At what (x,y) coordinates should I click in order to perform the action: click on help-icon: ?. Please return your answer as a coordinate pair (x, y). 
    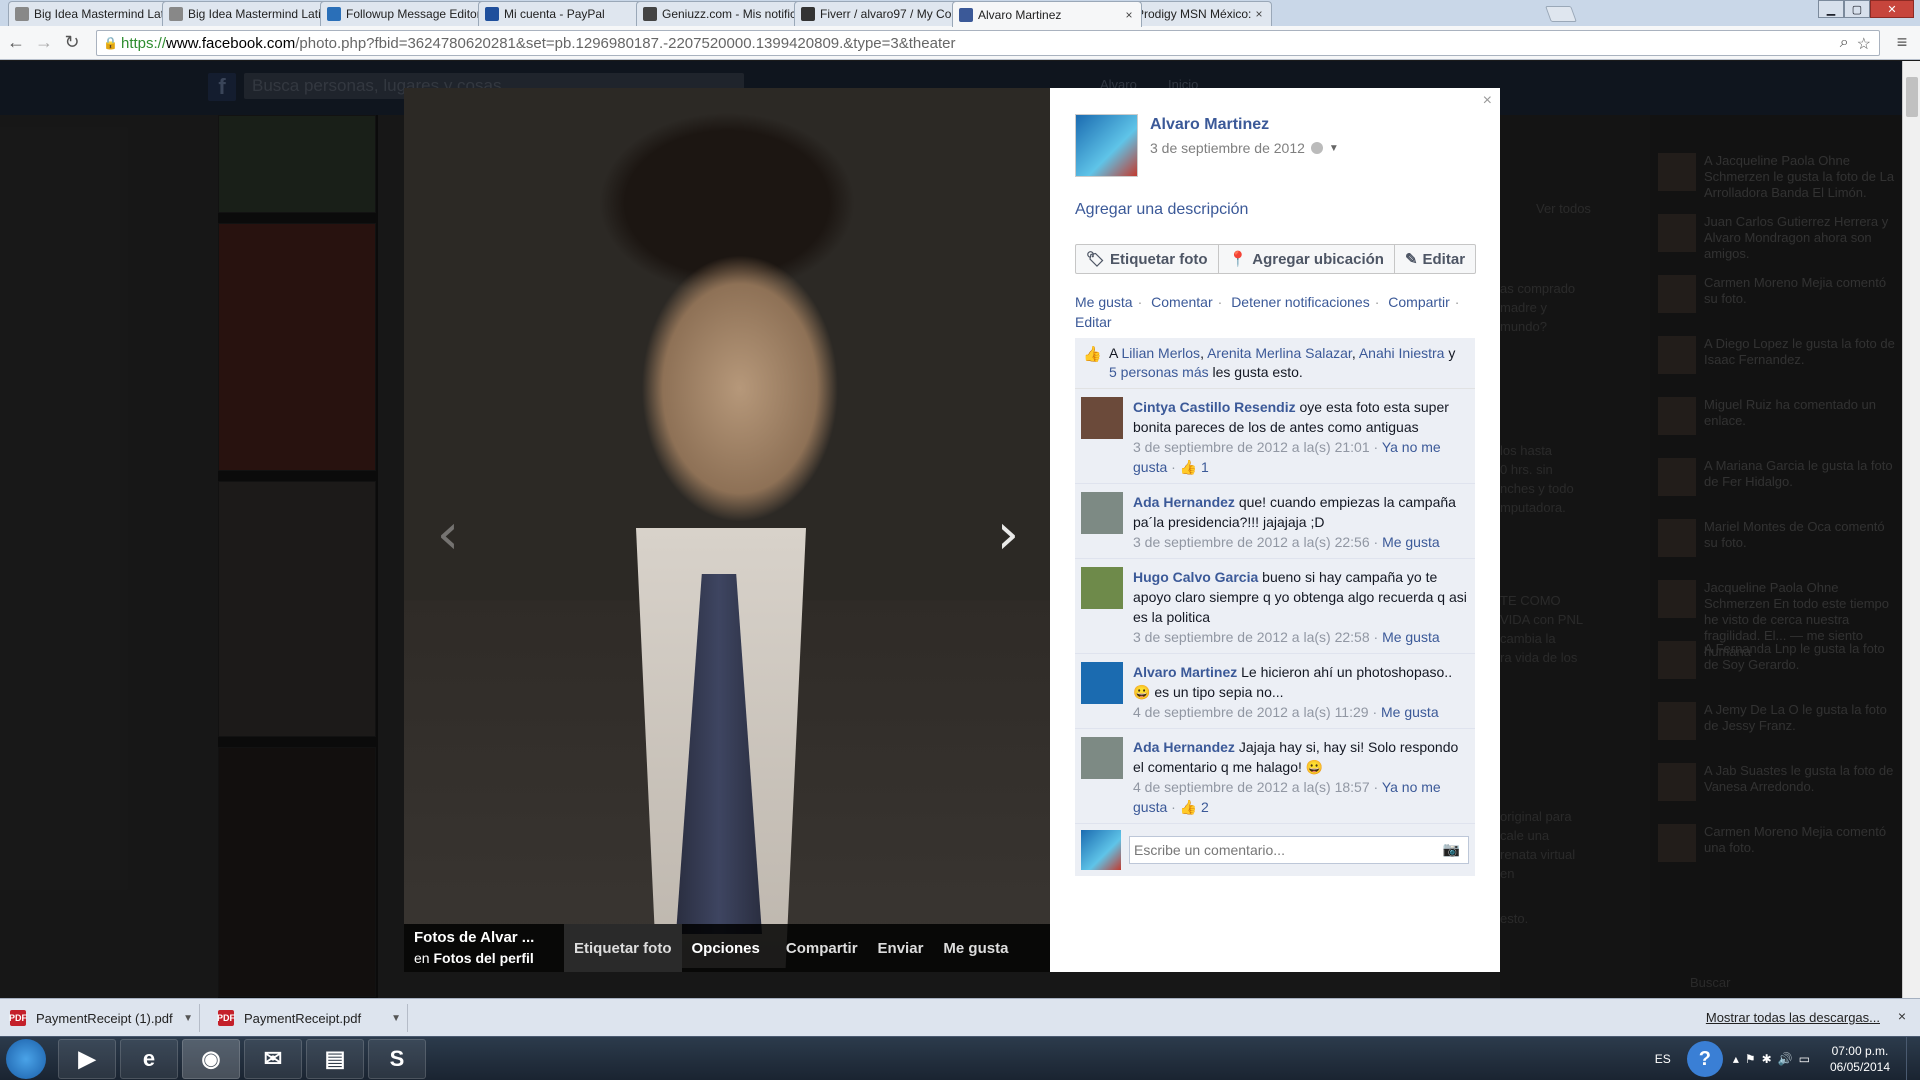
    Looking at the image, I should click on (1704, 1059).